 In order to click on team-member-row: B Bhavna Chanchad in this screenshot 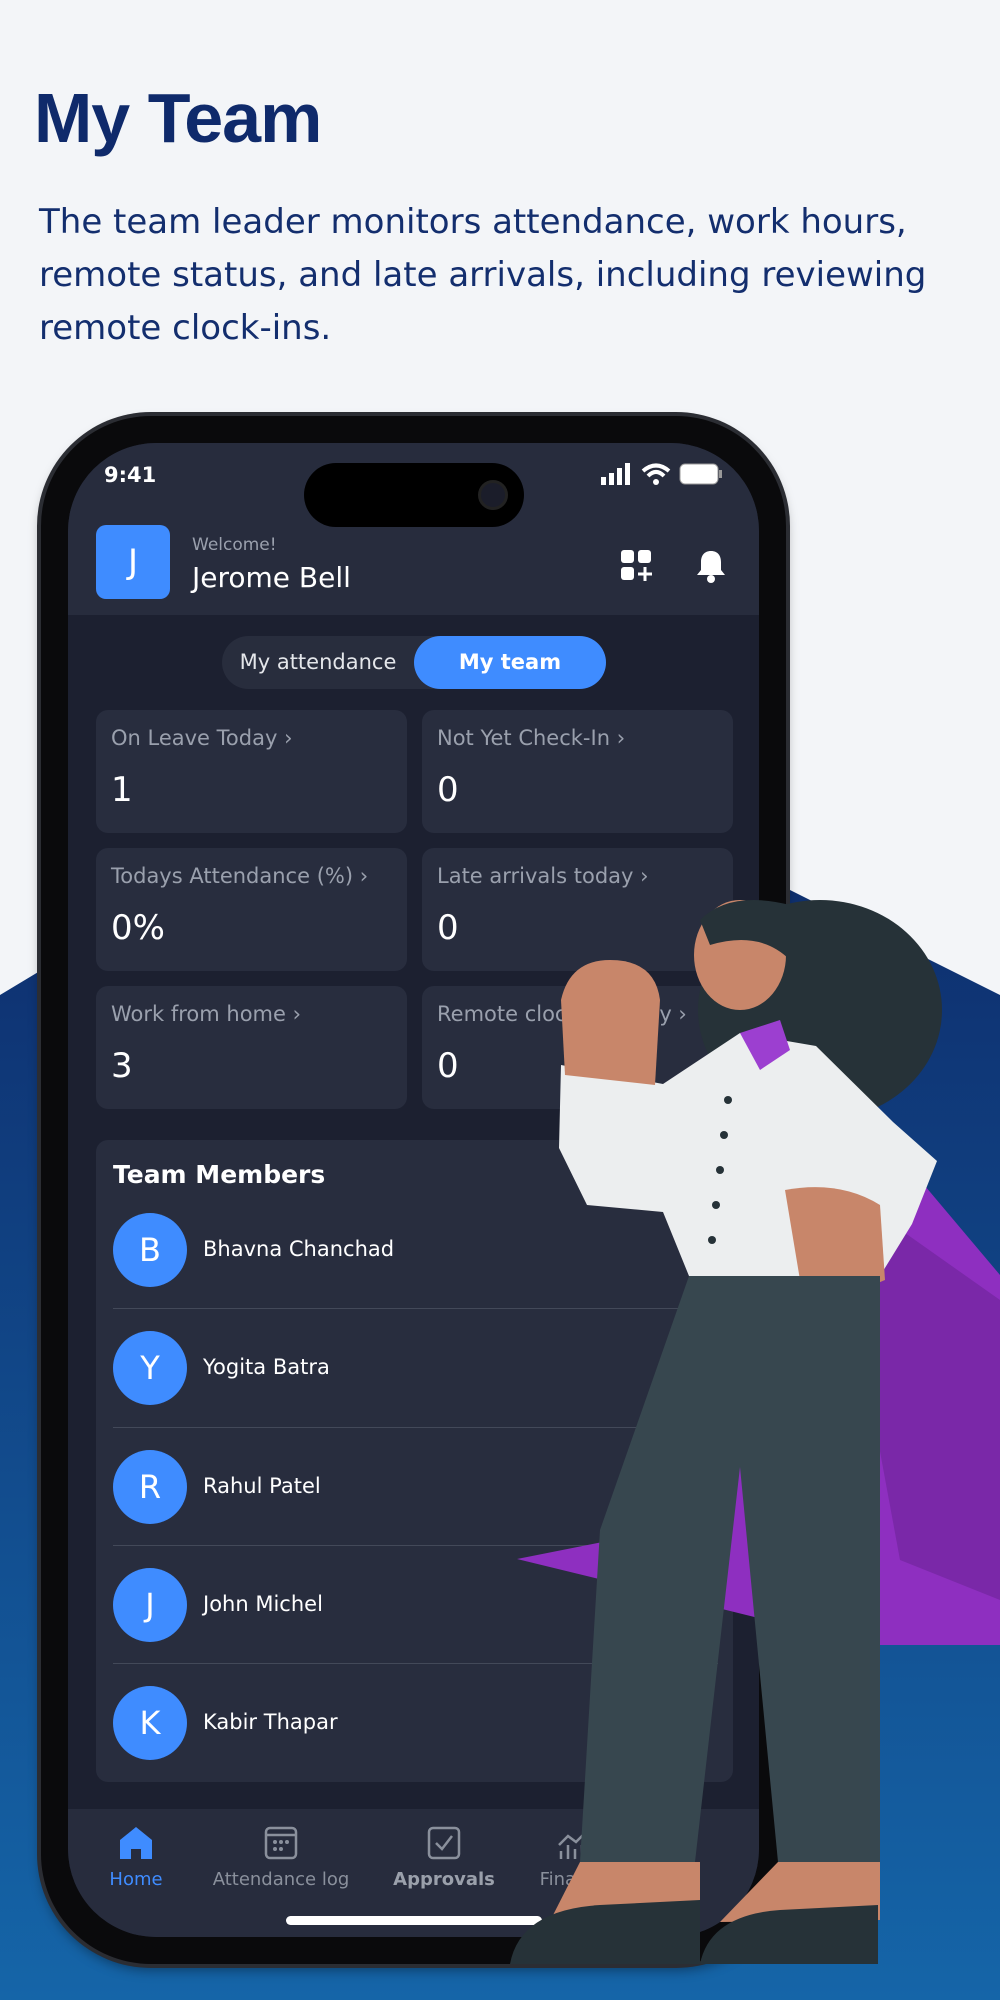, I will do `click(415, 1236)`.